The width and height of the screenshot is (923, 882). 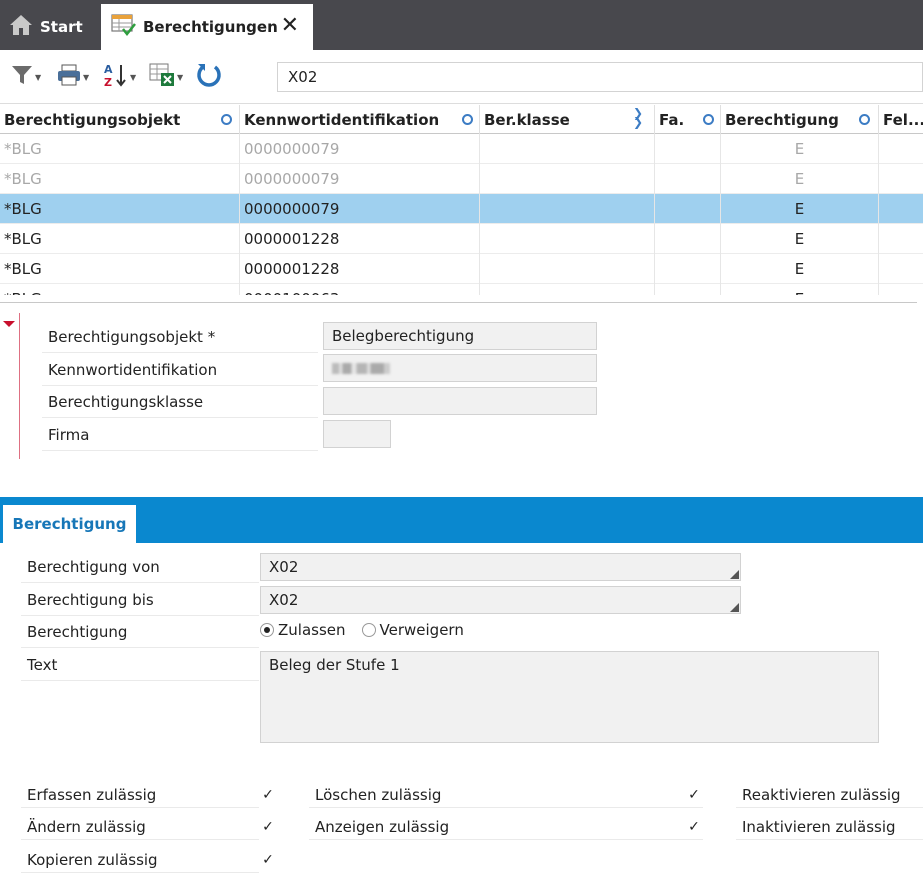 What do you see at coordinates (140, 827) in the screenshot?
I see `label-aendern-zulaessig: Ändern zulässig` at bounding box center [140, 827].